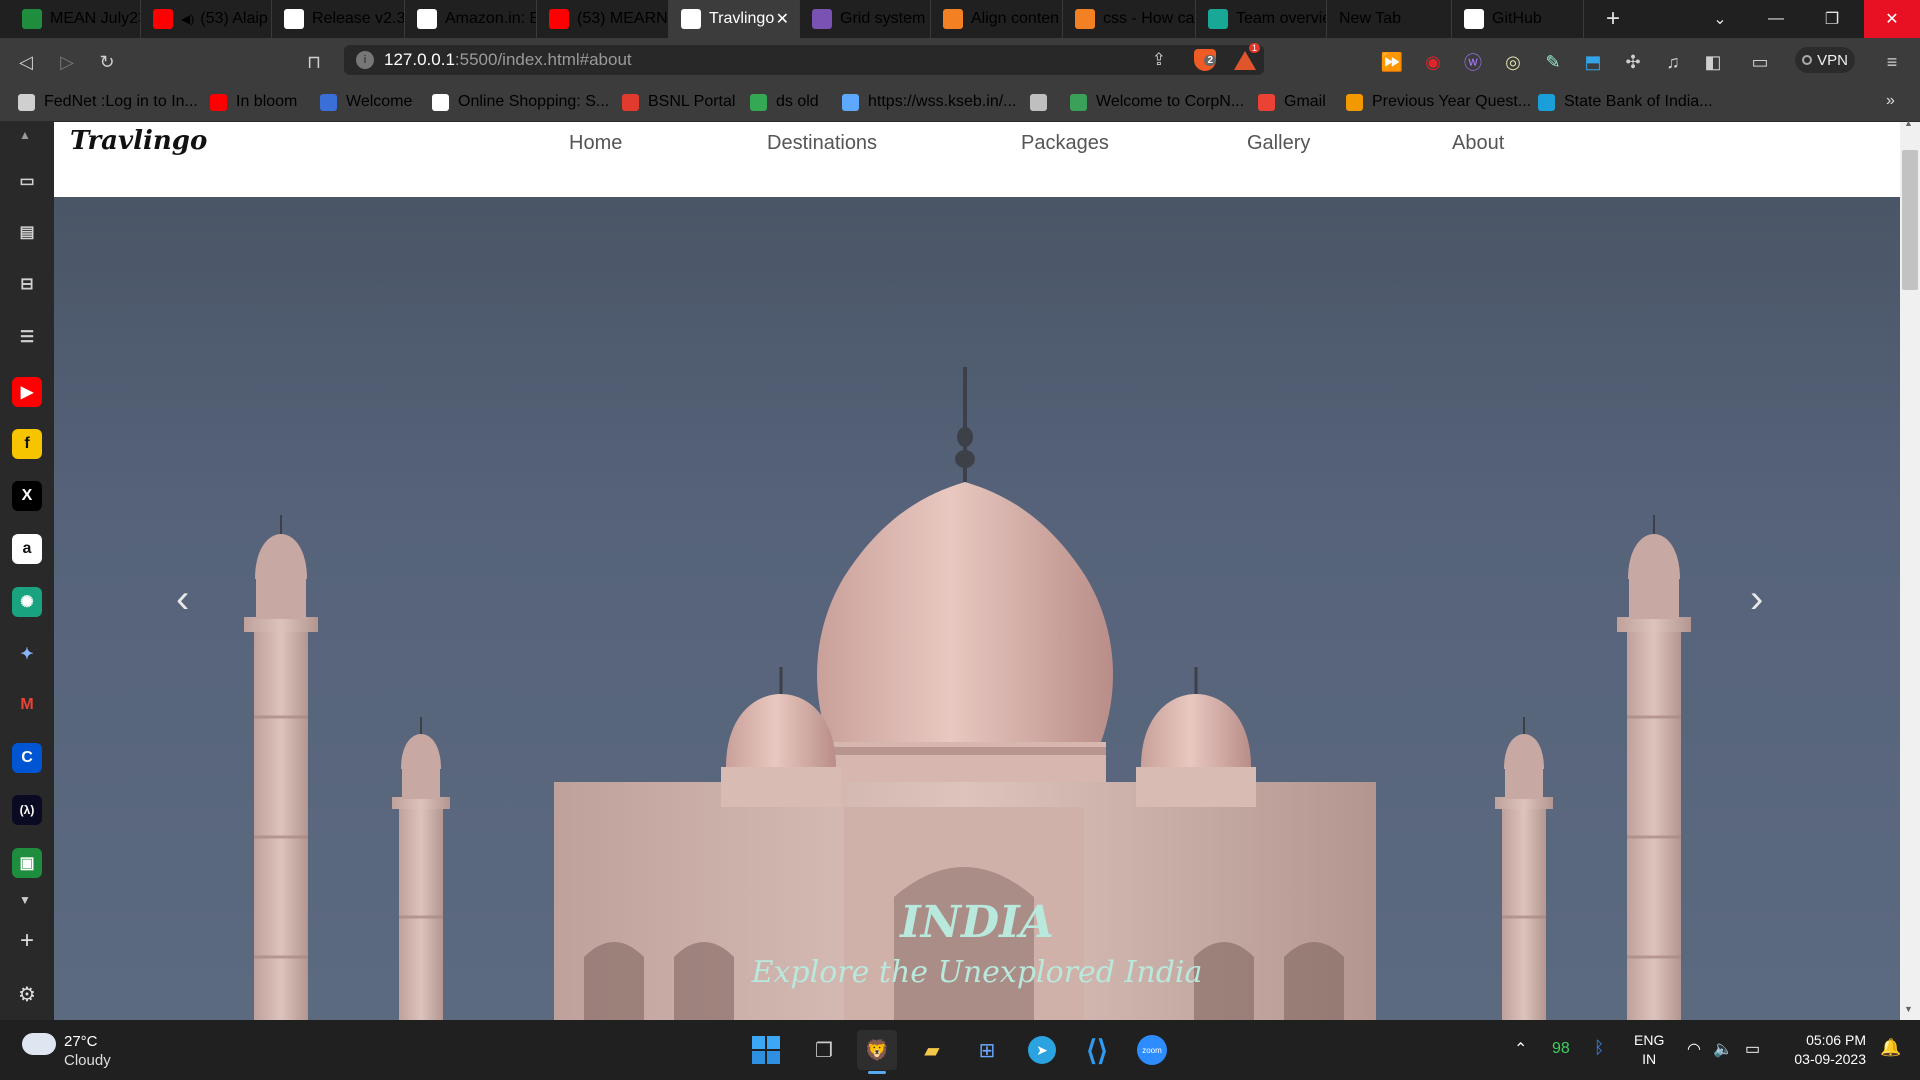 The width and height of the screenshot is (1920, 1080). I want to click on freecodecamp-icon: (λ), so click(27, 810).